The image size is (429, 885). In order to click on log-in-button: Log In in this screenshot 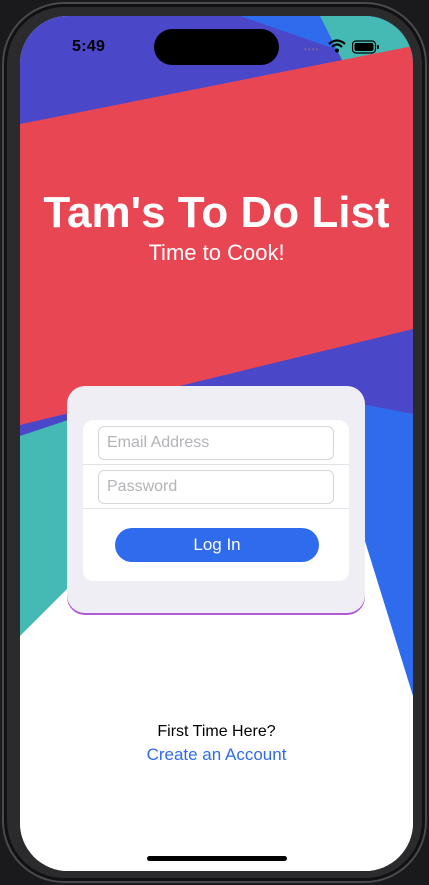, I will do `click(217, 545)`.